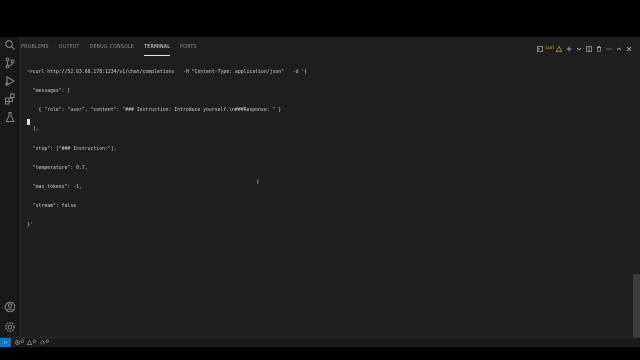 This screenshot has width=640, height=360. Describe the element at coordinates (258, 182) in the screenshot. I see `mouse-text-cursor-icon: I` at that location.